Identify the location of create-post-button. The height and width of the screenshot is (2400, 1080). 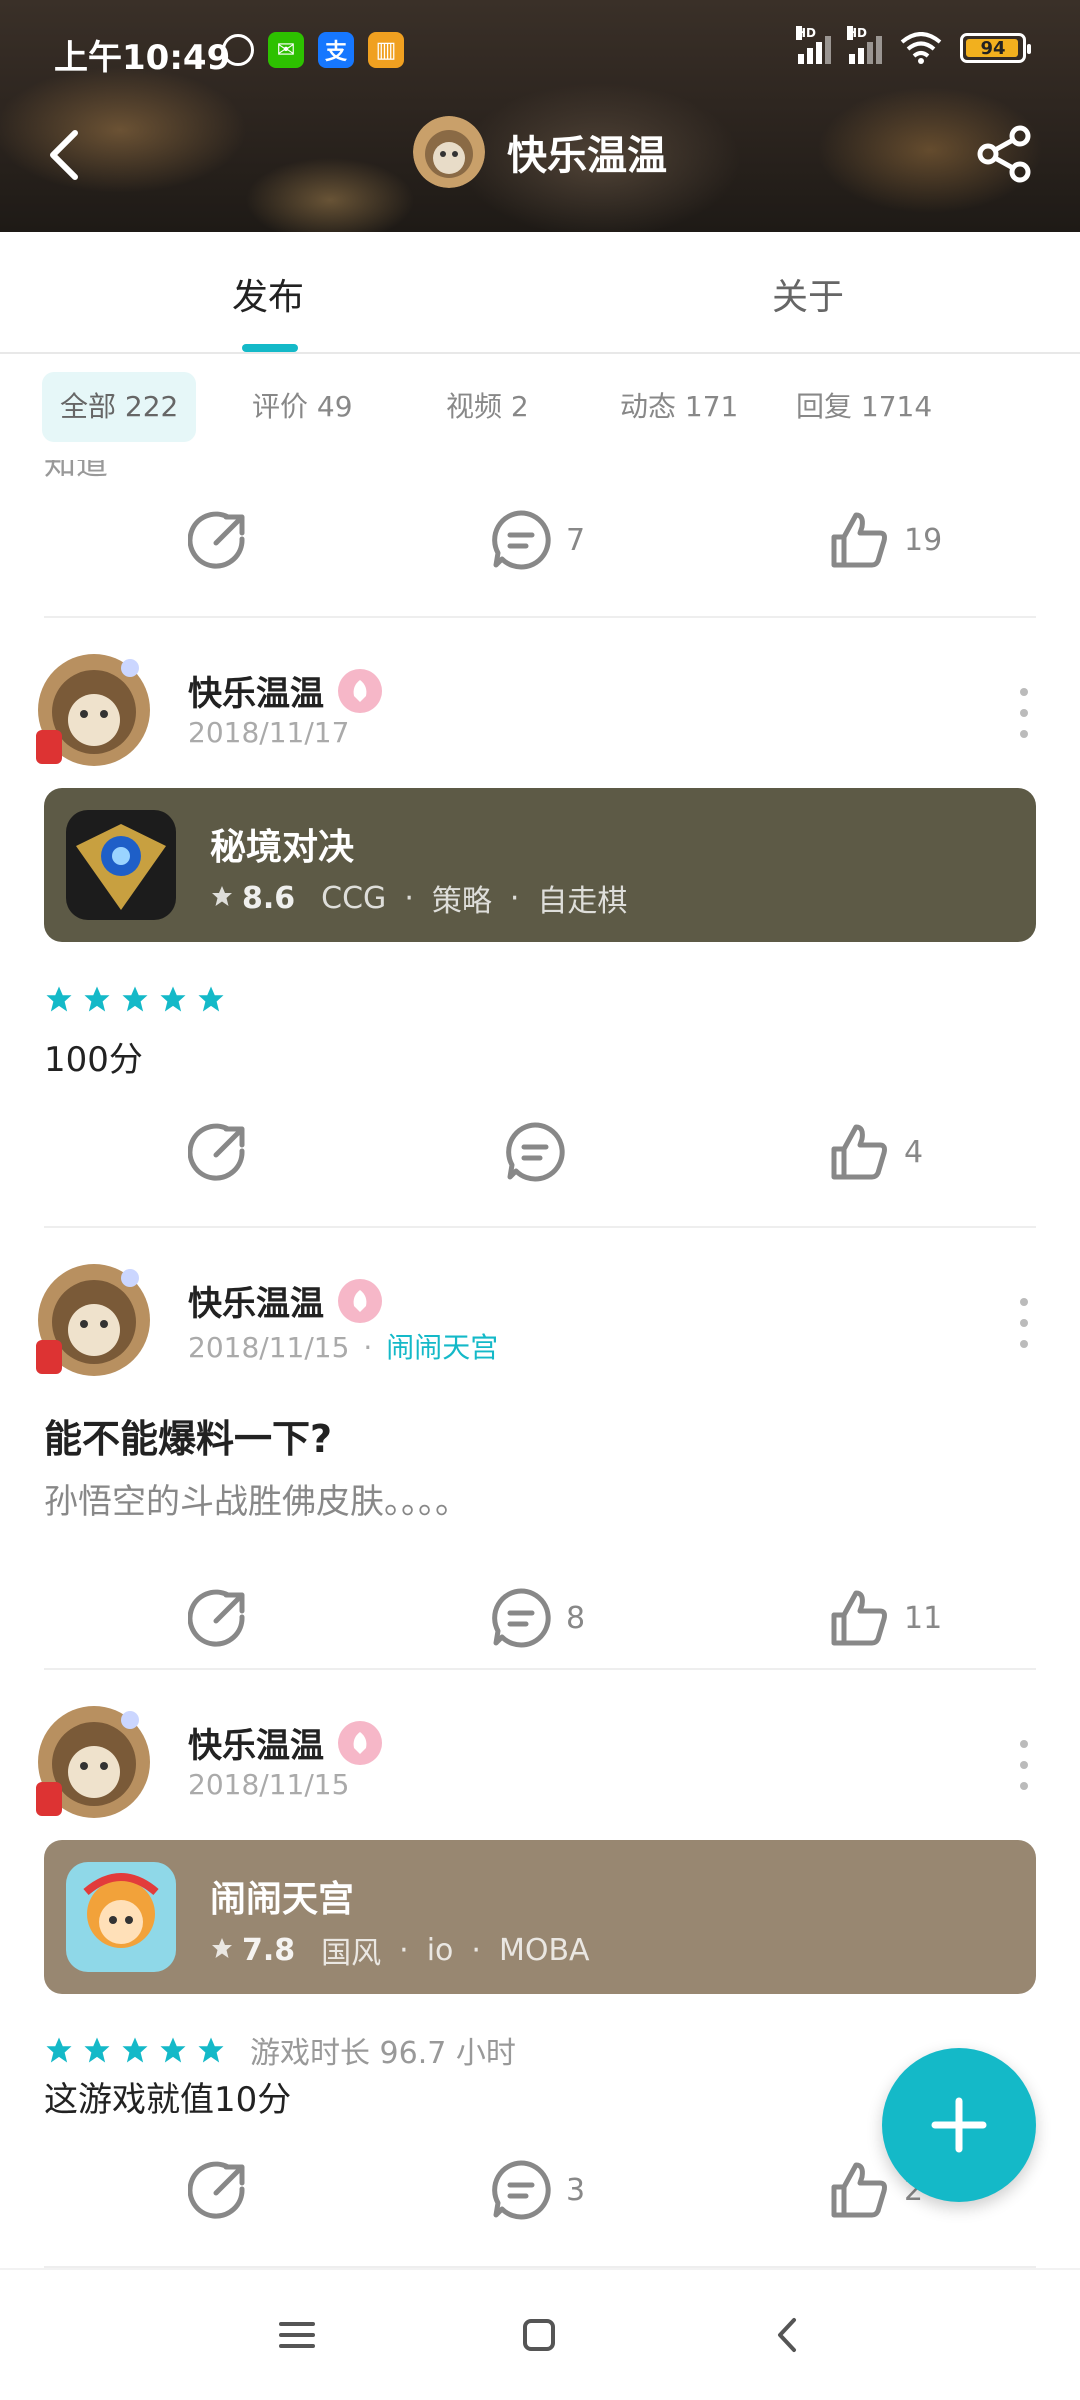
(959, 2125).